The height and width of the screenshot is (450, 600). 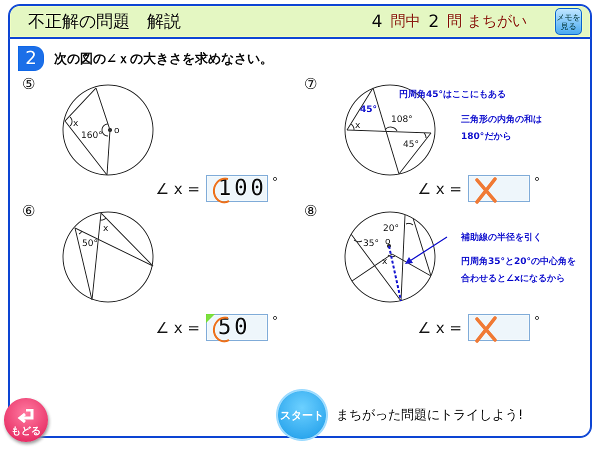 What do you see at coordinates (405, 21) in the screenshot?
I see `count-label: 問中` at bounding box center [405, 21].